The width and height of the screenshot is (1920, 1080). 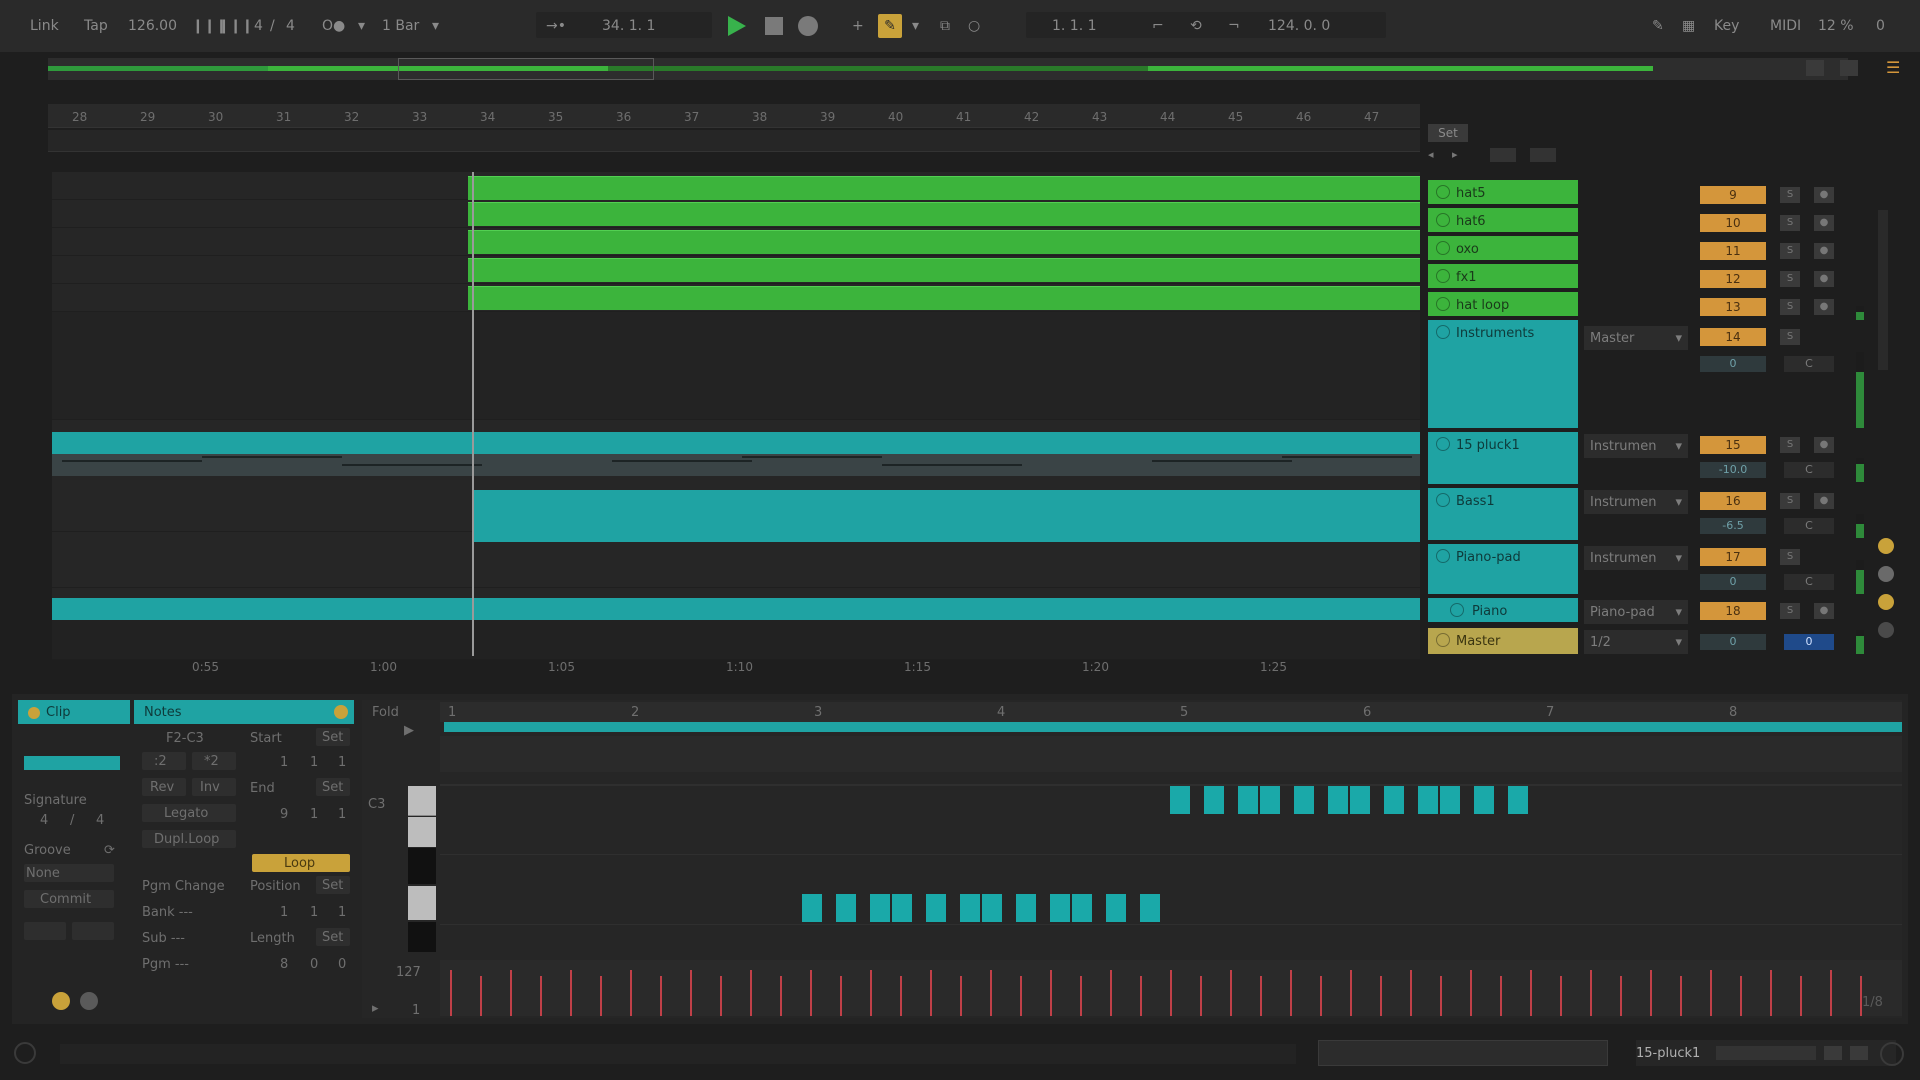 What do you see at coordinates (1886, 602) in the screenshot?
I see `returns-toggle-icon` at bounding box center [1886, 602].